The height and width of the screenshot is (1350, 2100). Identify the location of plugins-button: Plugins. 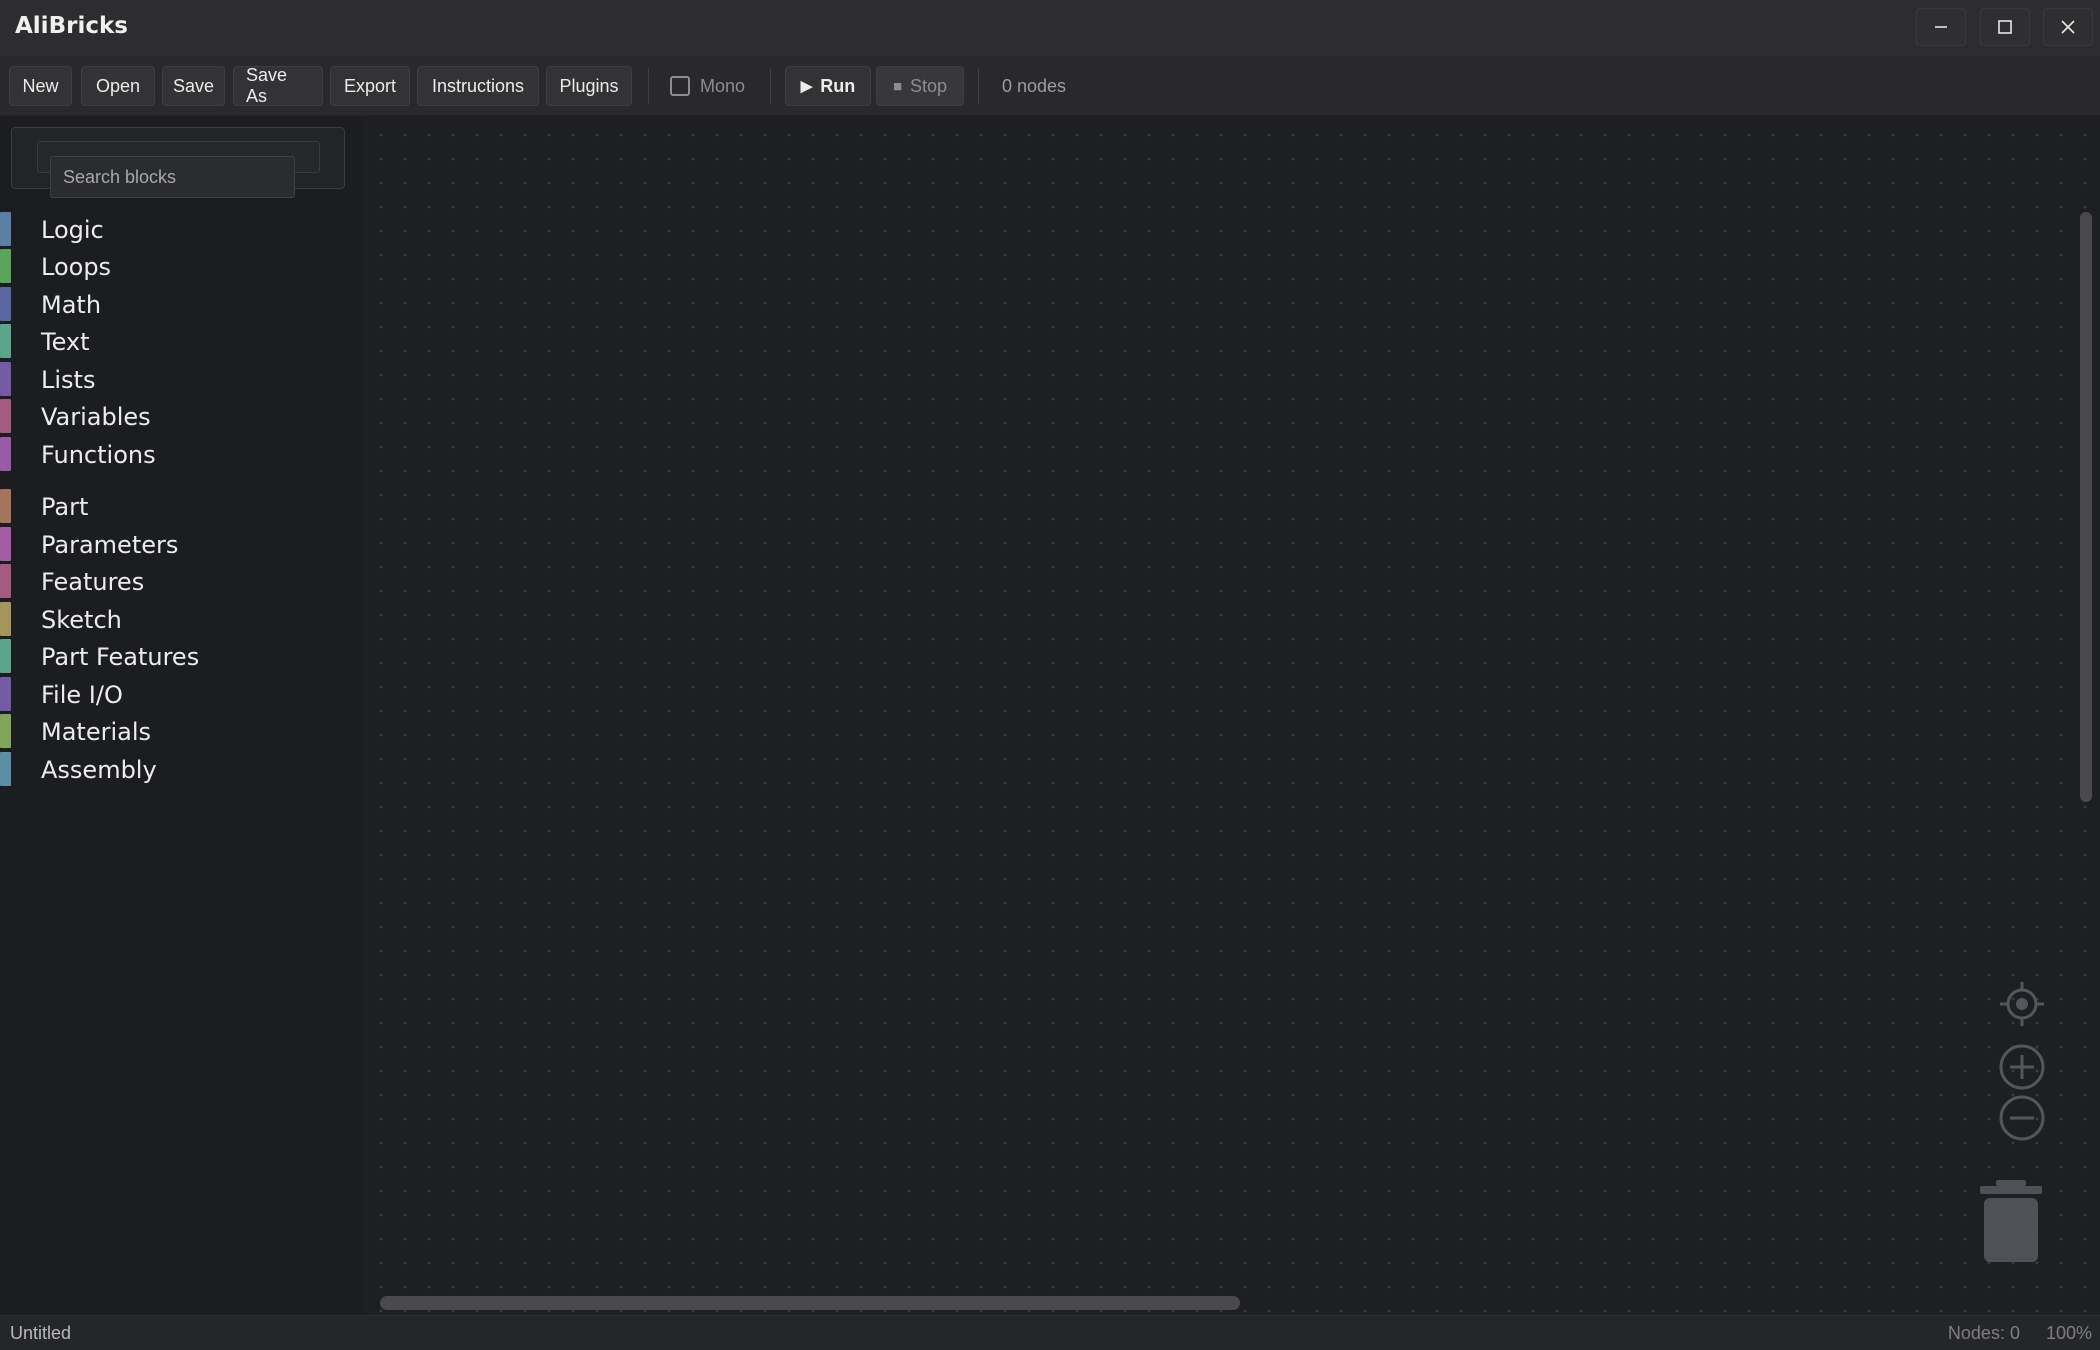
(589, 86).